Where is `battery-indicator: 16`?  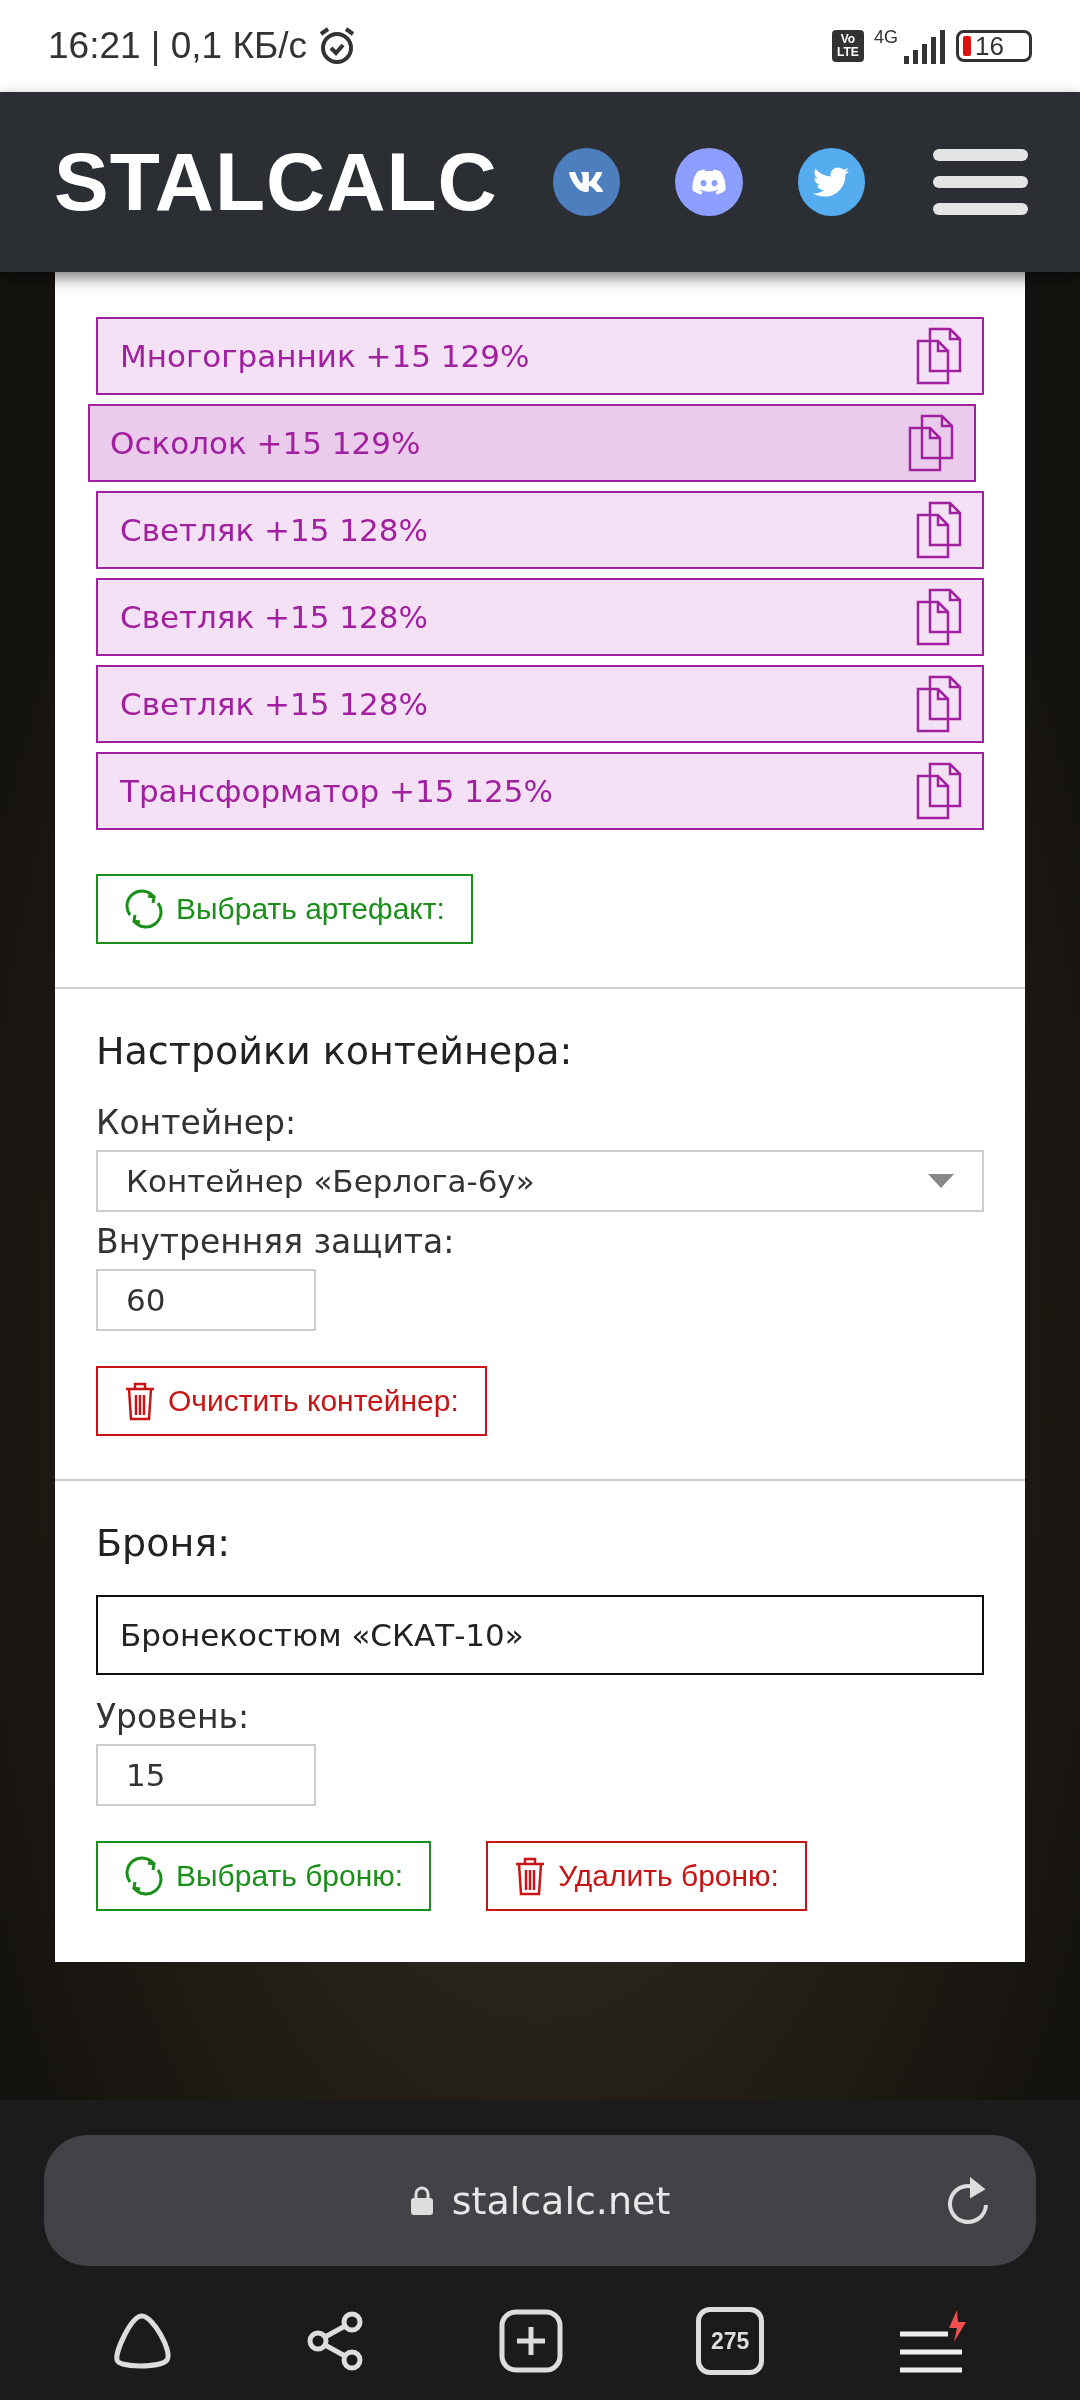
battery-indicator: 16 is located at coordinates (994, 46).